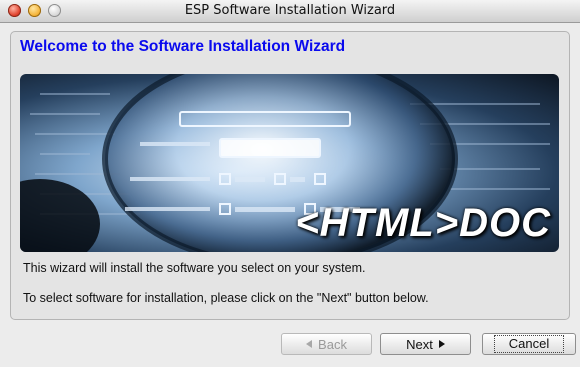  What do you see at coordinates (441, 344) in the screenshot?
I see `right-arrow-icon` at bounding box center [441, 344].